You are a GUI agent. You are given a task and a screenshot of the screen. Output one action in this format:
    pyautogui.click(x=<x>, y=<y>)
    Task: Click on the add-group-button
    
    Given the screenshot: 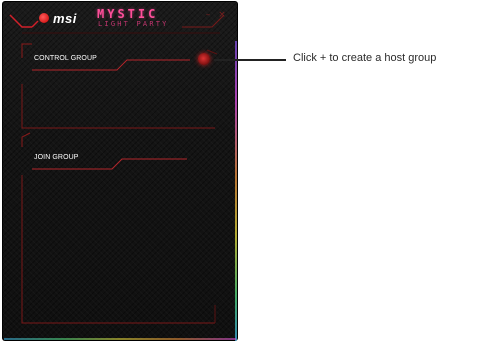 What is the action you would take?
    pyautogui.click(x=204, y=59)
    